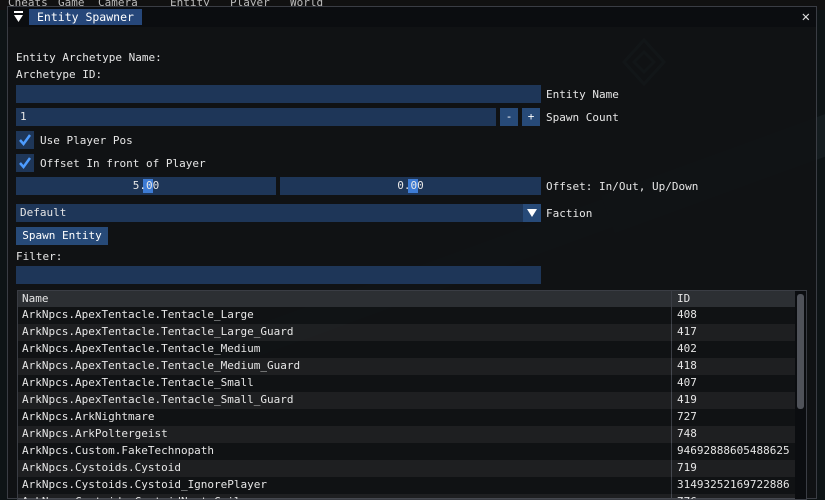  I want to click on row-entity-id: 31493252169722886, so click(733, 484).